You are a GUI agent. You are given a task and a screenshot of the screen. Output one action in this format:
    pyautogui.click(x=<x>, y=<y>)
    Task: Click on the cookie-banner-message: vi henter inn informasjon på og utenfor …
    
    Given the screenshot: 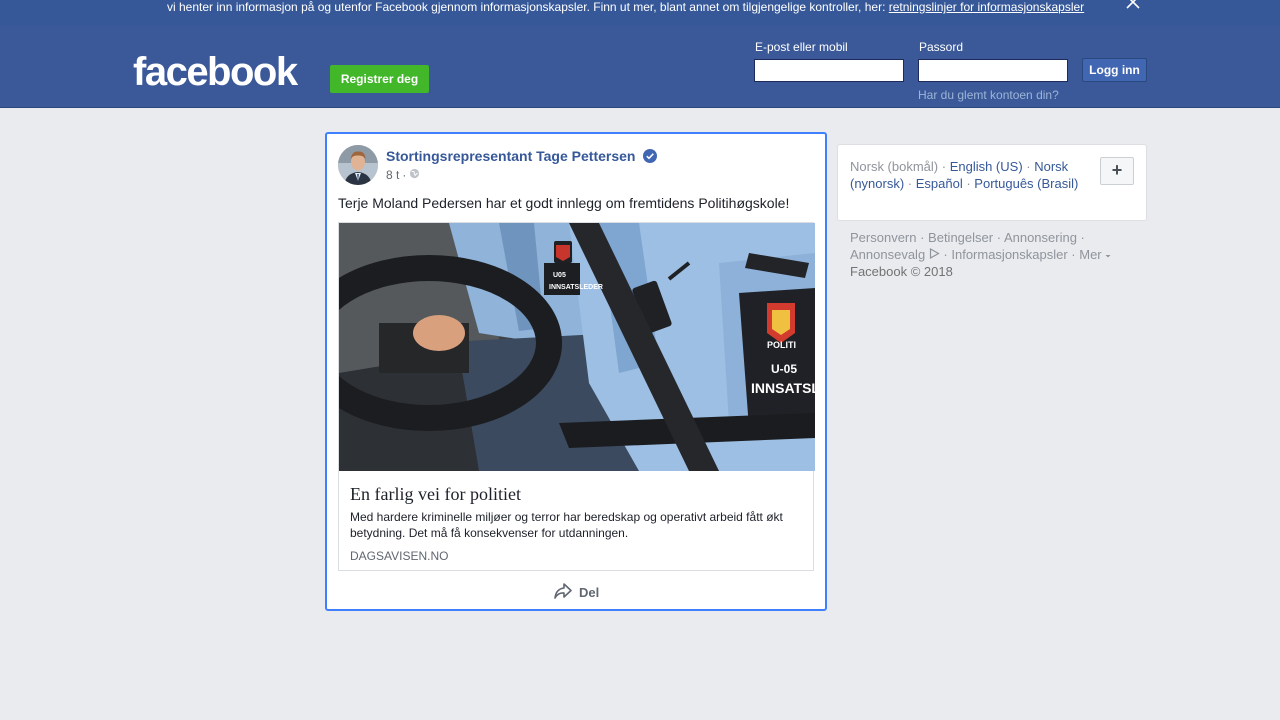 What is the action you would take?
    pyautogui.click(x=526, y=7)
    